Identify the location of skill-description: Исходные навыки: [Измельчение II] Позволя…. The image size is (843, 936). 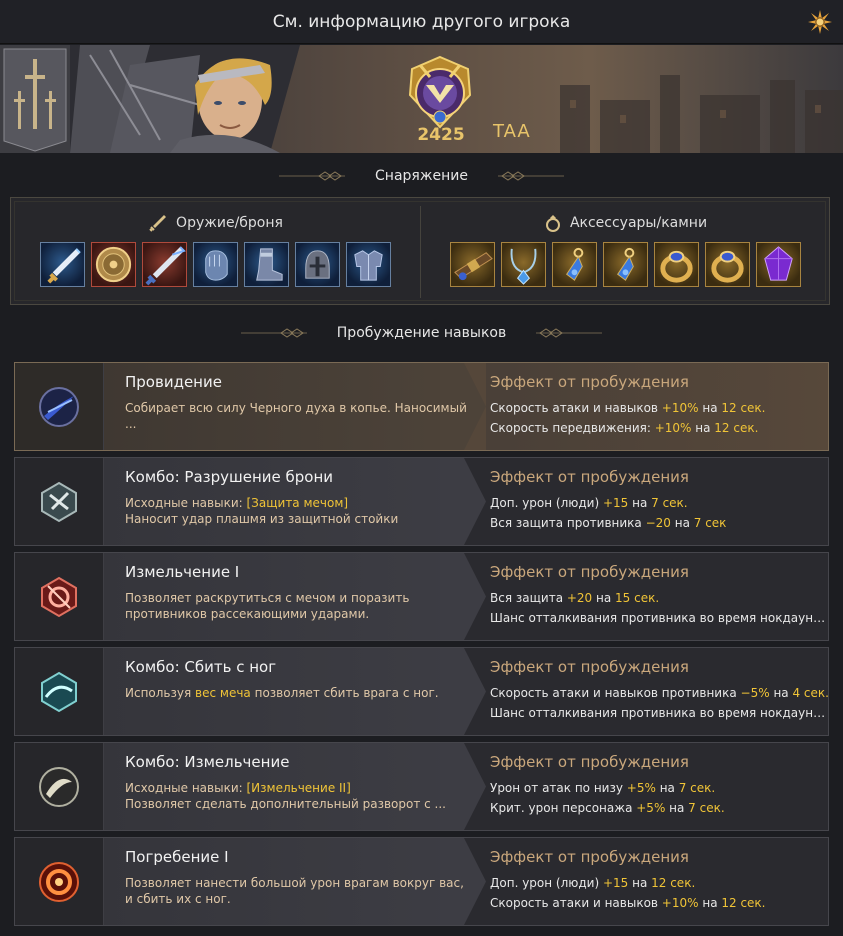
(300, 796).